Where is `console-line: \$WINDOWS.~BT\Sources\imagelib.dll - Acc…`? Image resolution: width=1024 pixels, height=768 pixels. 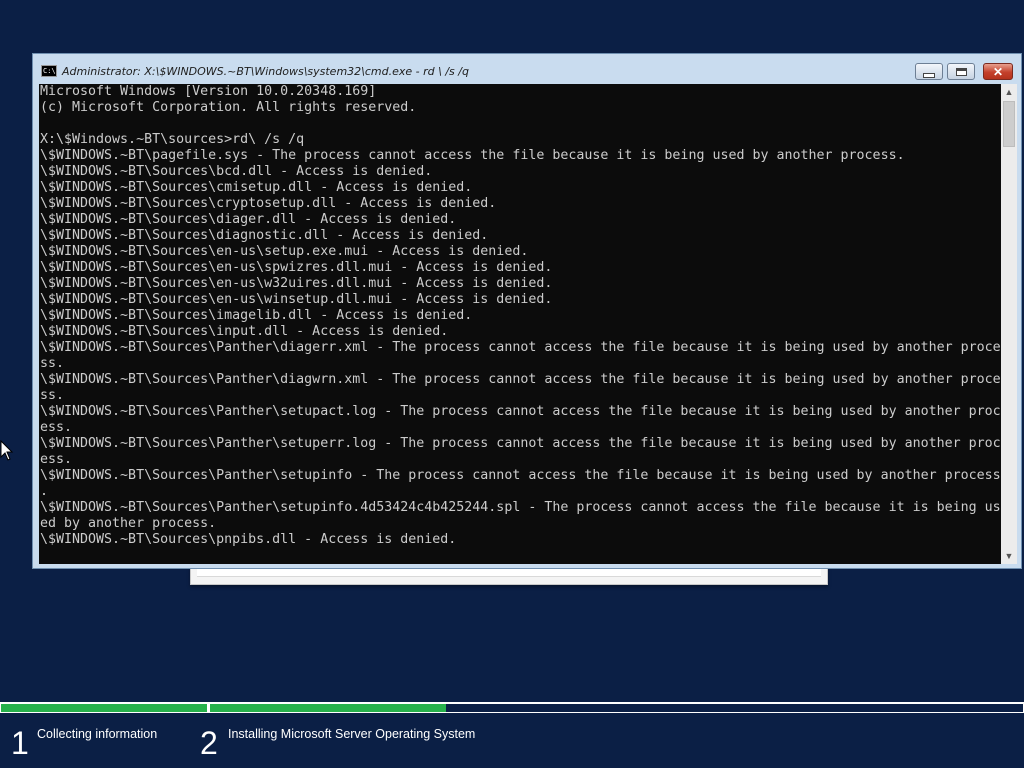
console-line: \$WINDOWS.~BT\Sources\imagelib.dll - Acc… is located at coordinates (256, 315).